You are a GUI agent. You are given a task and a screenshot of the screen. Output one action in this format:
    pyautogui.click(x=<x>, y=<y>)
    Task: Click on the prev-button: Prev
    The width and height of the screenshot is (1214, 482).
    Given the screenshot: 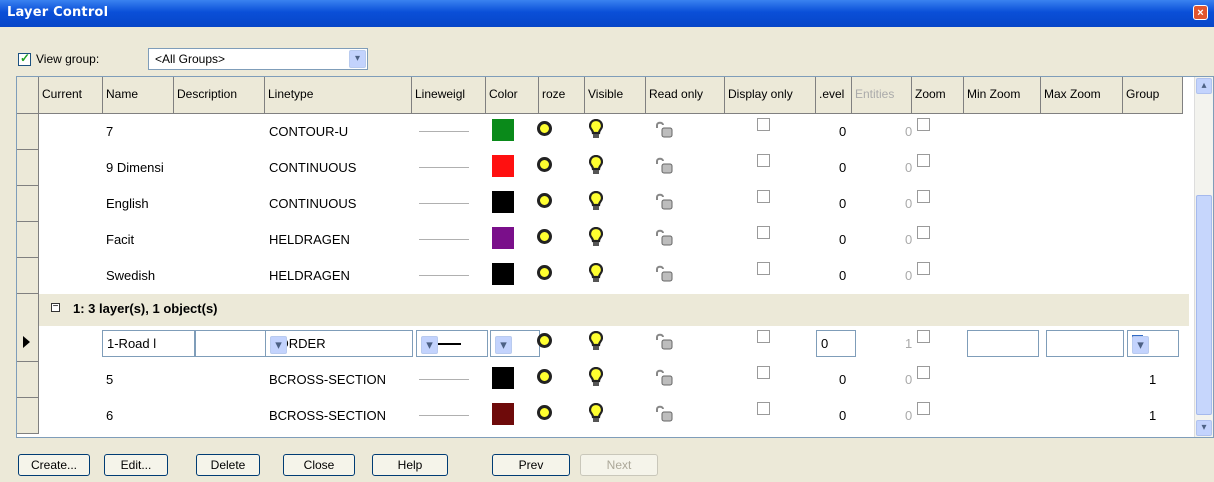 What is the action you would take?
    pyautogui.click(x=531, y=465)
    